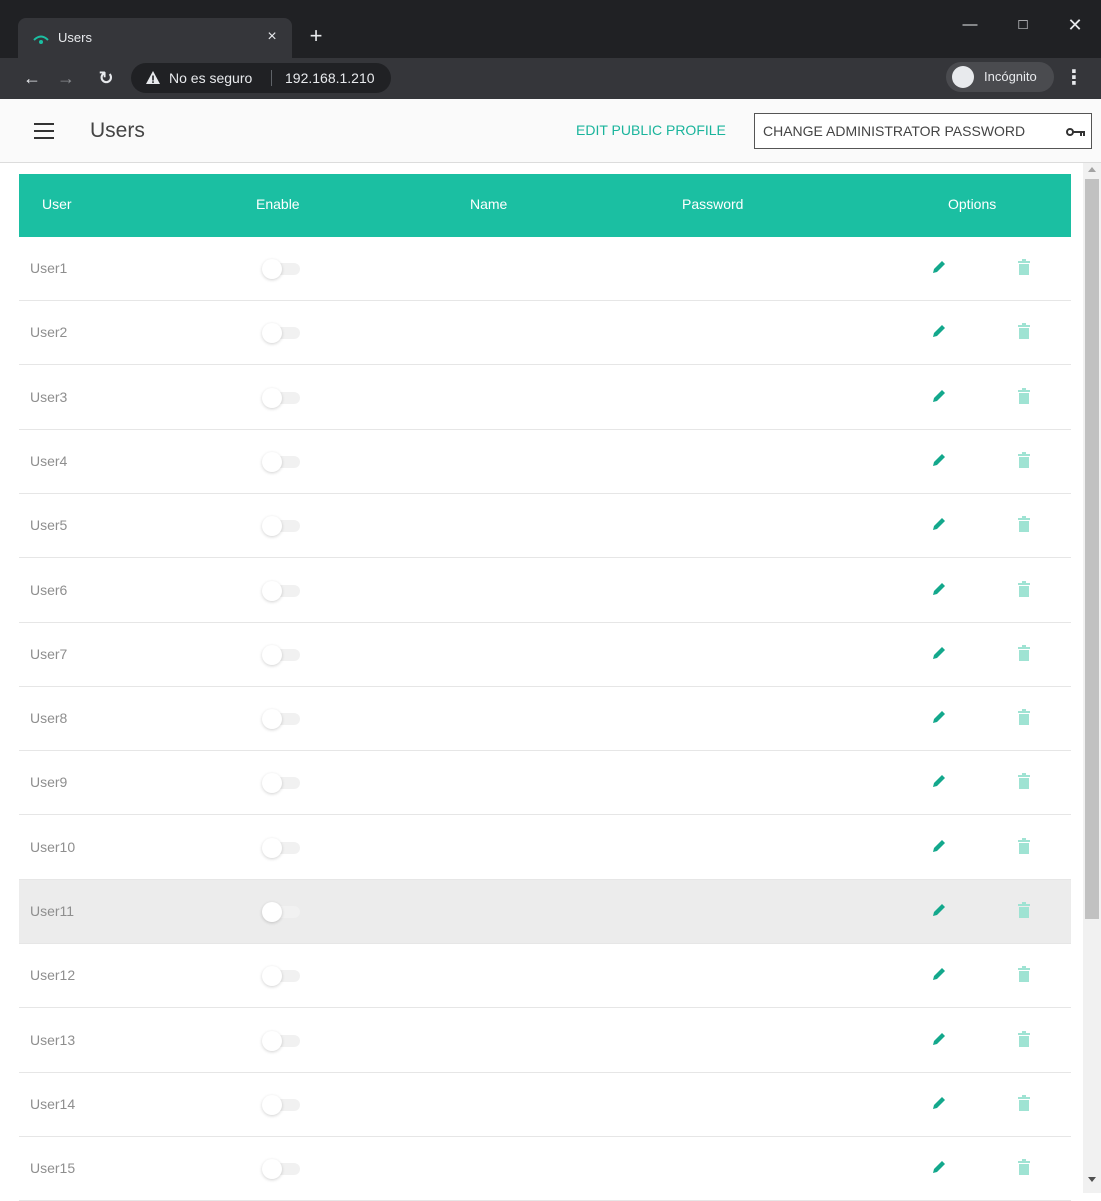  I want to click on table-row: User4, so click(545, 461).